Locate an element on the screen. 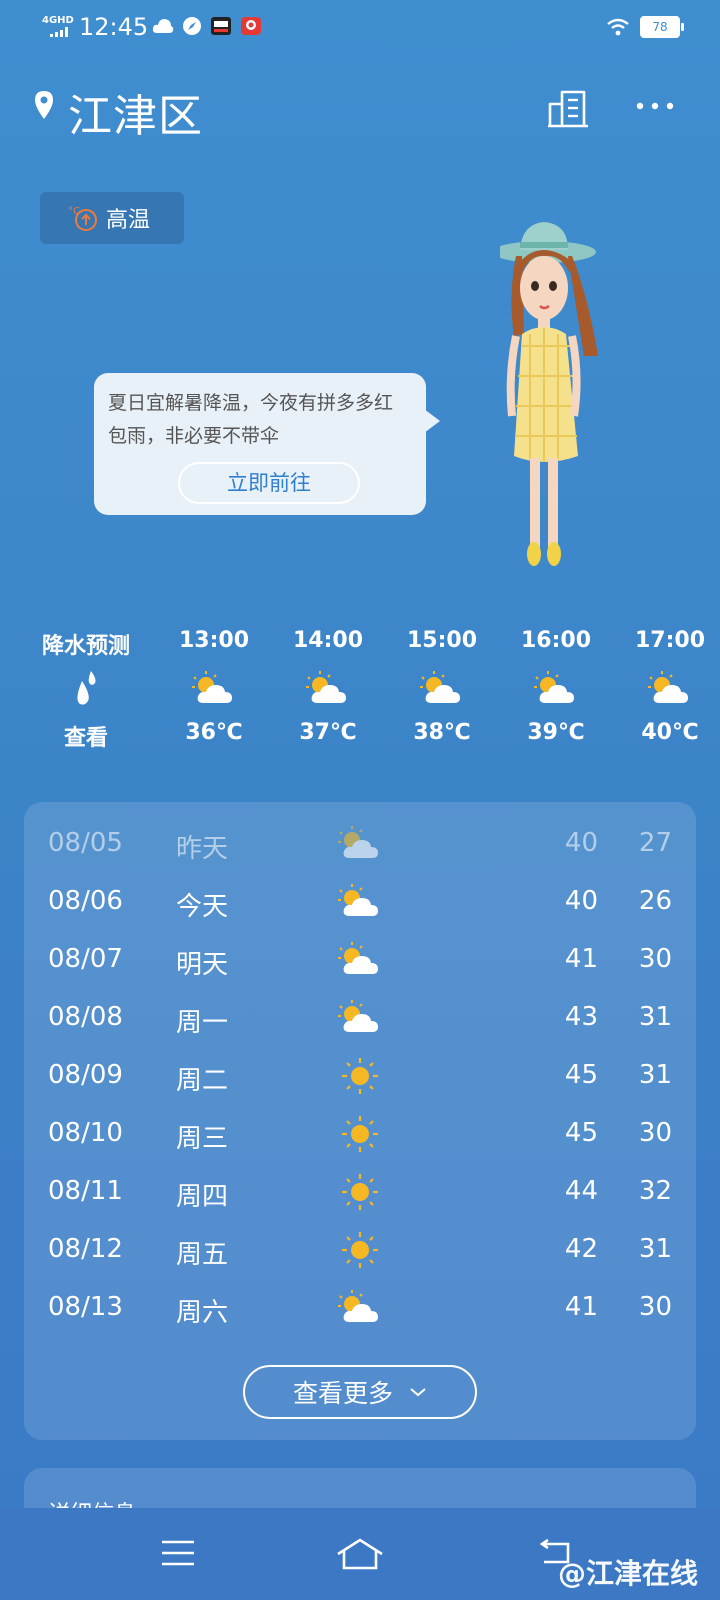 The width and height of the screenshot is (720, 1600). battery-indicator: 78 is located at coordinates (662, 27).